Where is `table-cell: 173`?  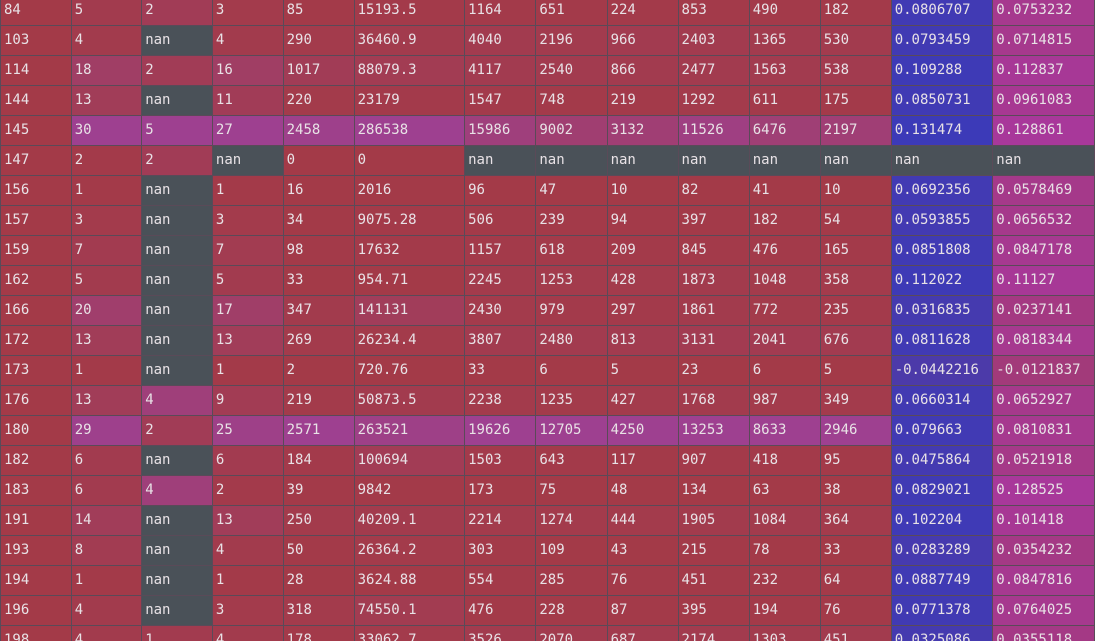
table-cell: 173 is located at coordinates (500, 490).